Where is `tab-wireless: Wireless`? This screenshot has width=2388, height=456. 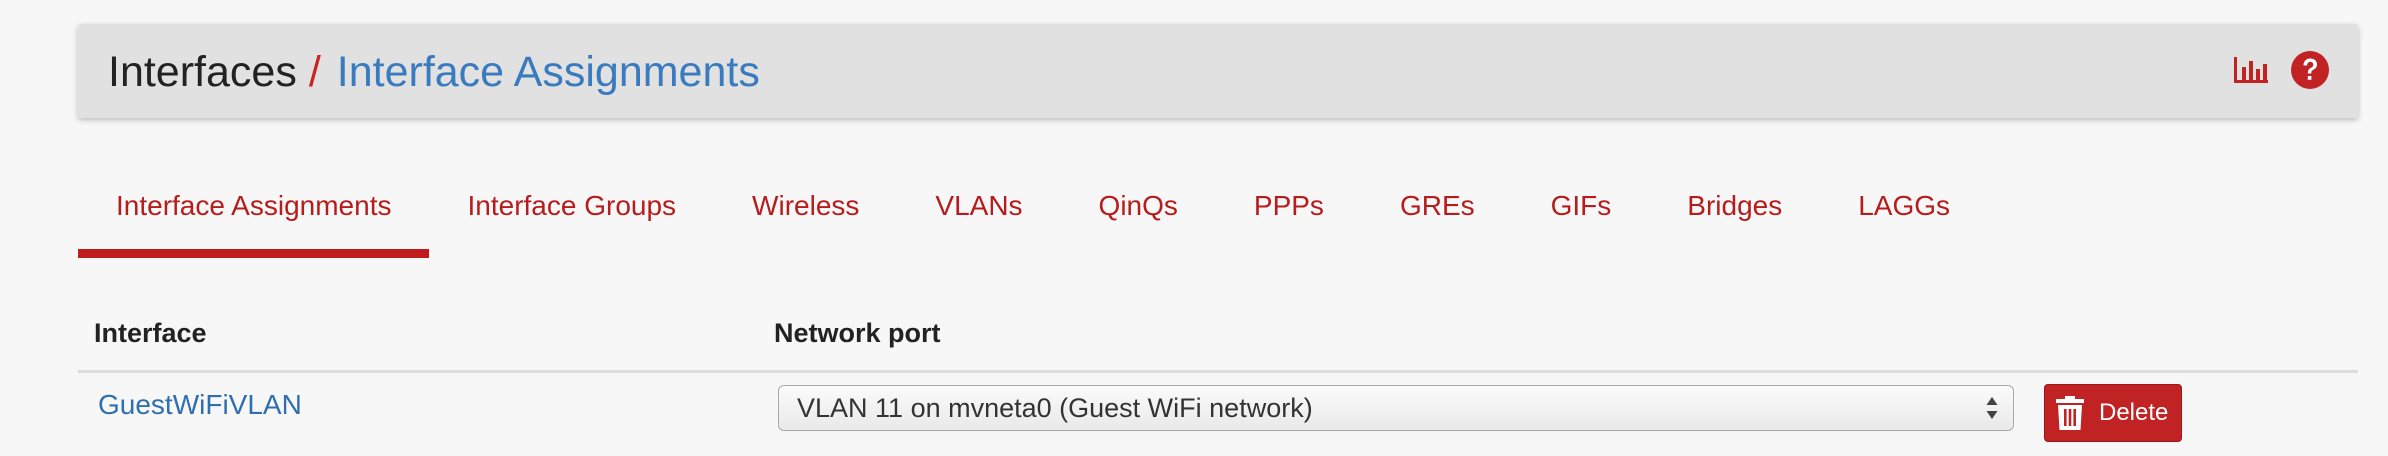 tab-wireless: Wireless is located at coordinates (805, 212).